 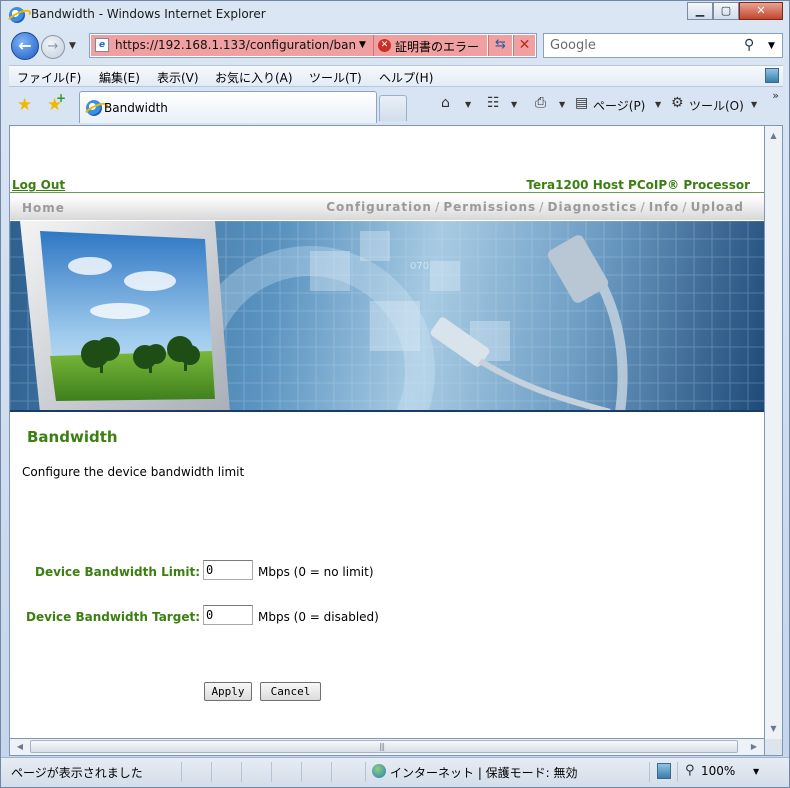 I want to click on horizontal-scrollbar: ◀ ||| ▶, so click(x=387, y=747).